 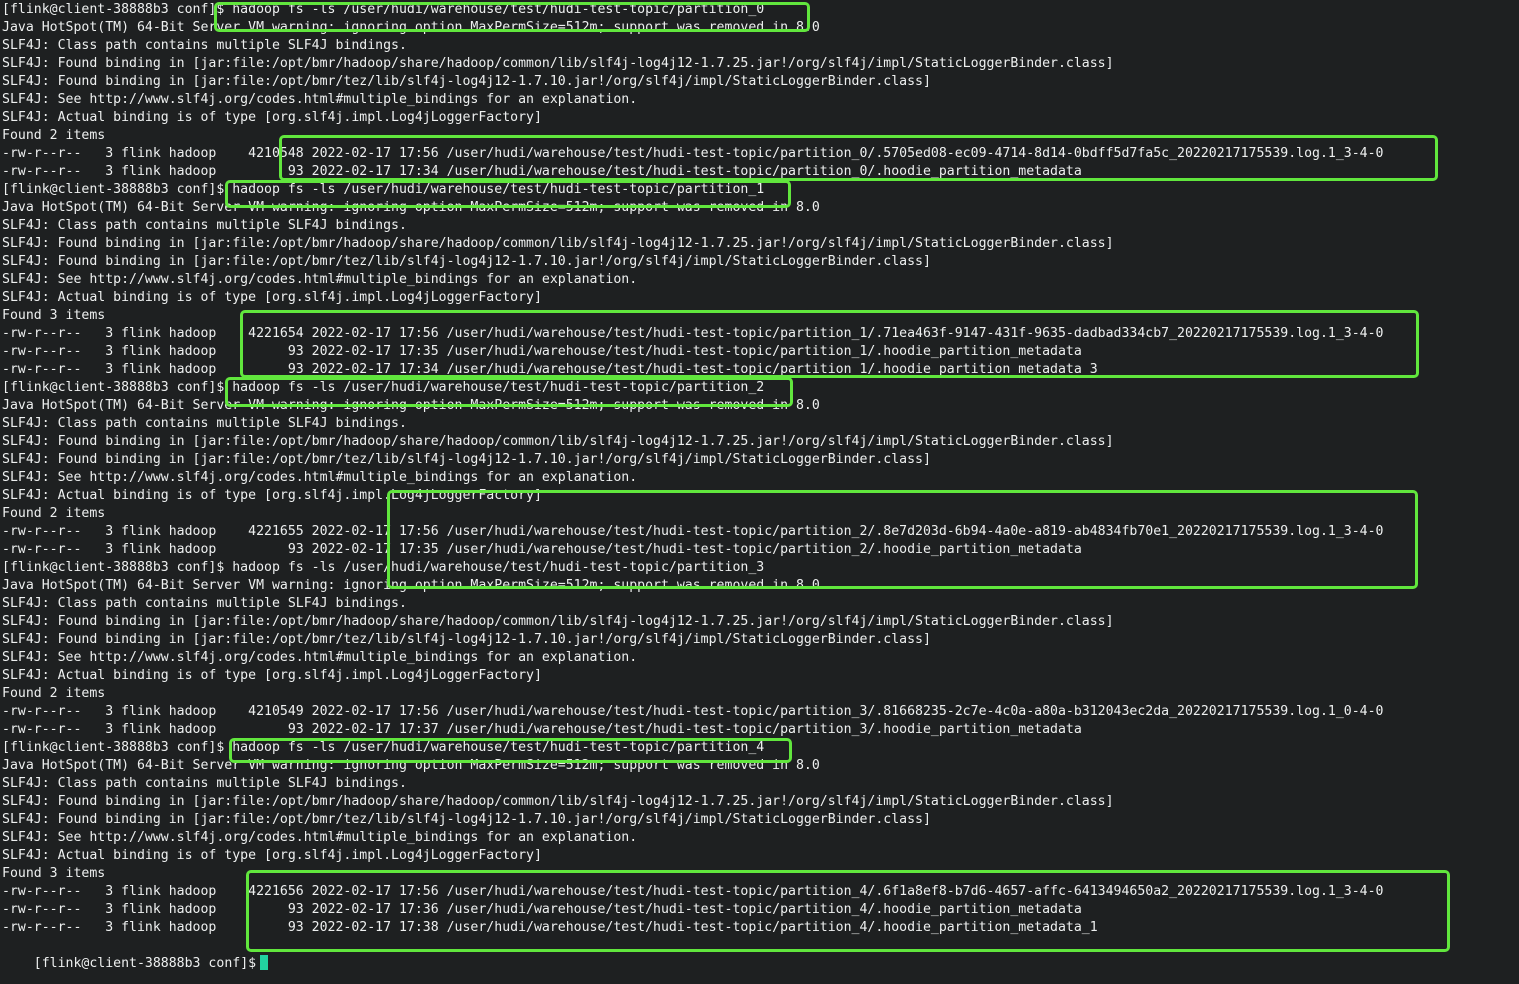 I want to click on terminal-prompt: [flink@client-38888b3 conf]$, so click(x=145, y=963).